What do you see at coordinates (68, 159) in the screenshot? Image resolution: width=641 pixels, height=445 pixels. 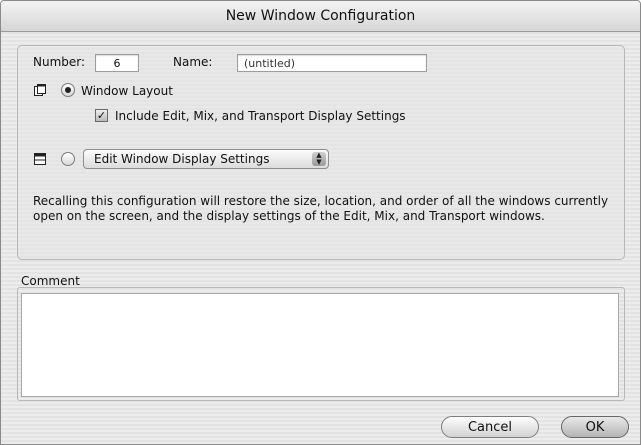 I see `display-settings-radio` at bounding box center [68, 159].